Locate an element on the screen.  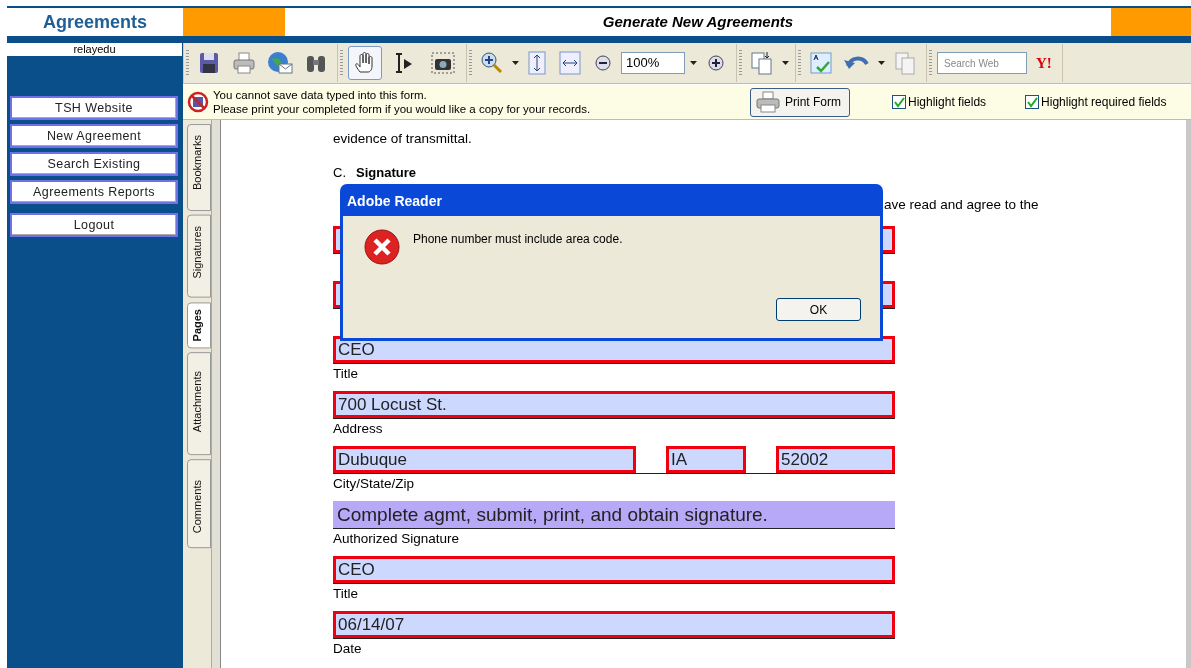
nav-button: Search Existing is located at coordinates (94, 164).